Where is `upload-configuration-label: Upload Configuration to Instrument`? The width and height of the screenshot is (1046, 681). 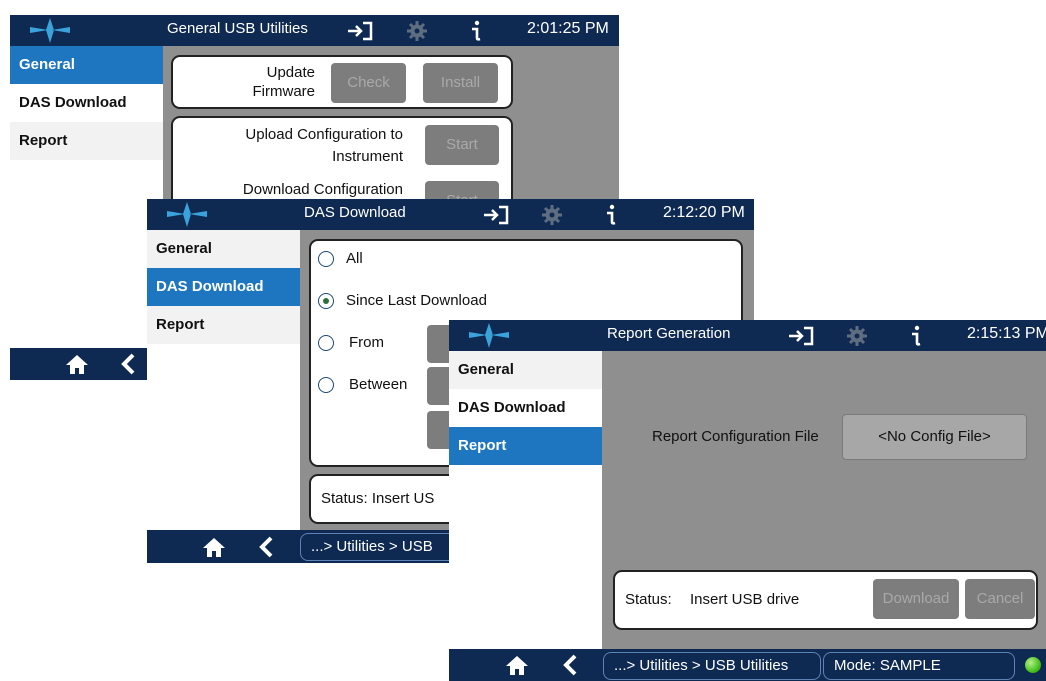
upload-configuration-label: Upload Configuration to Instrument is located at coordinates (324, 145).